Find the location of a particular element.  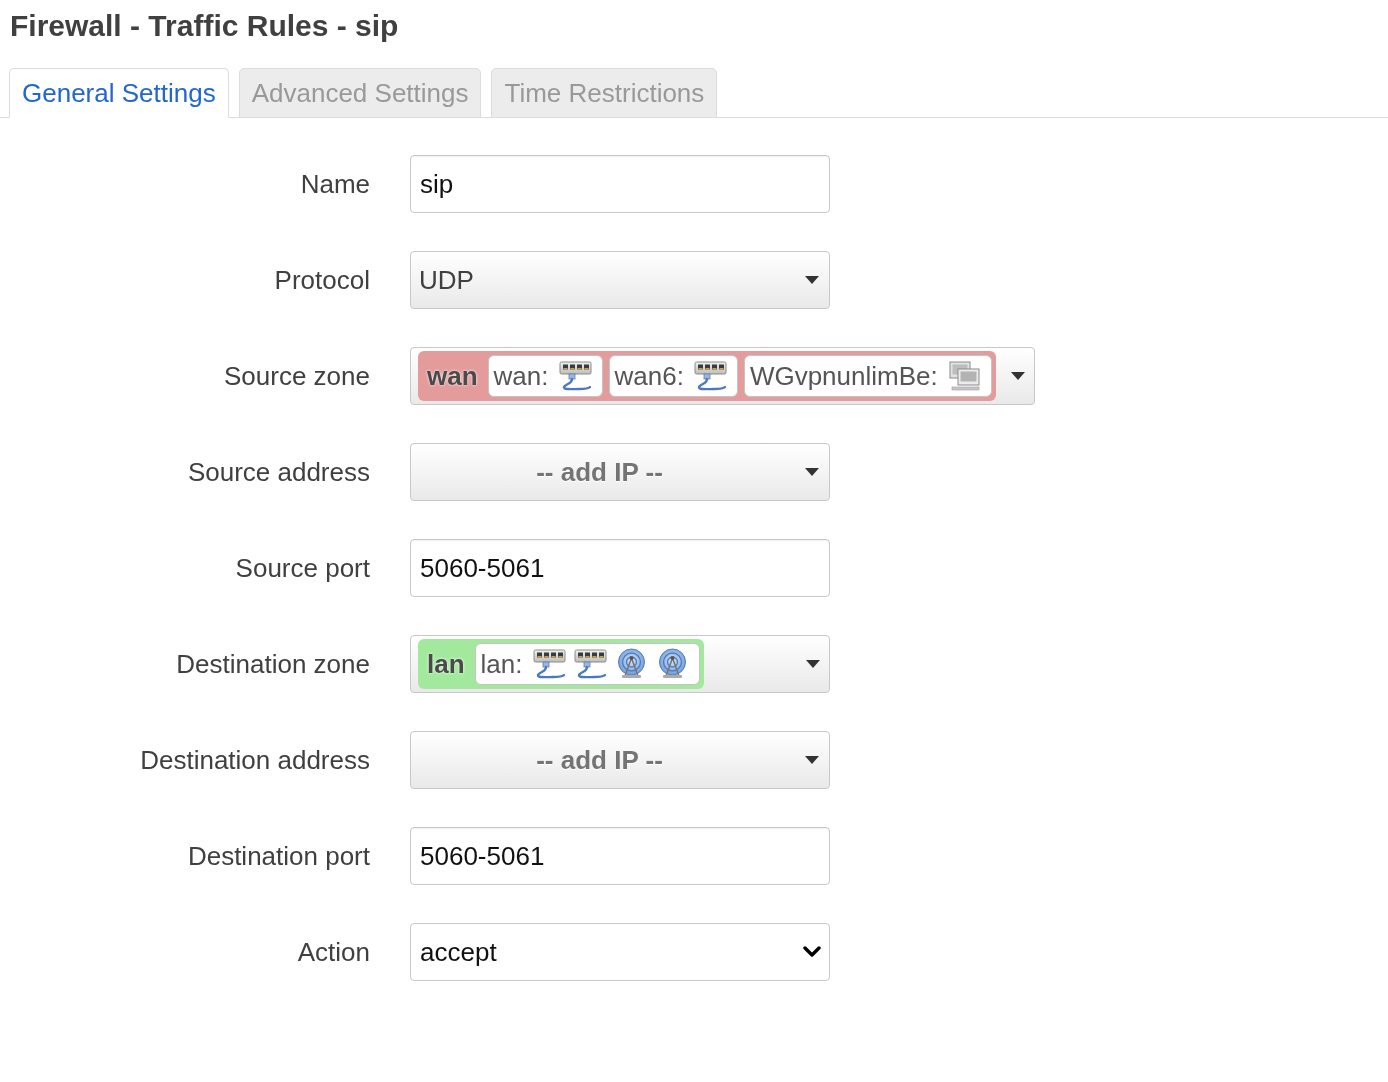

input-field: sip is located at coordinates (620, 184).